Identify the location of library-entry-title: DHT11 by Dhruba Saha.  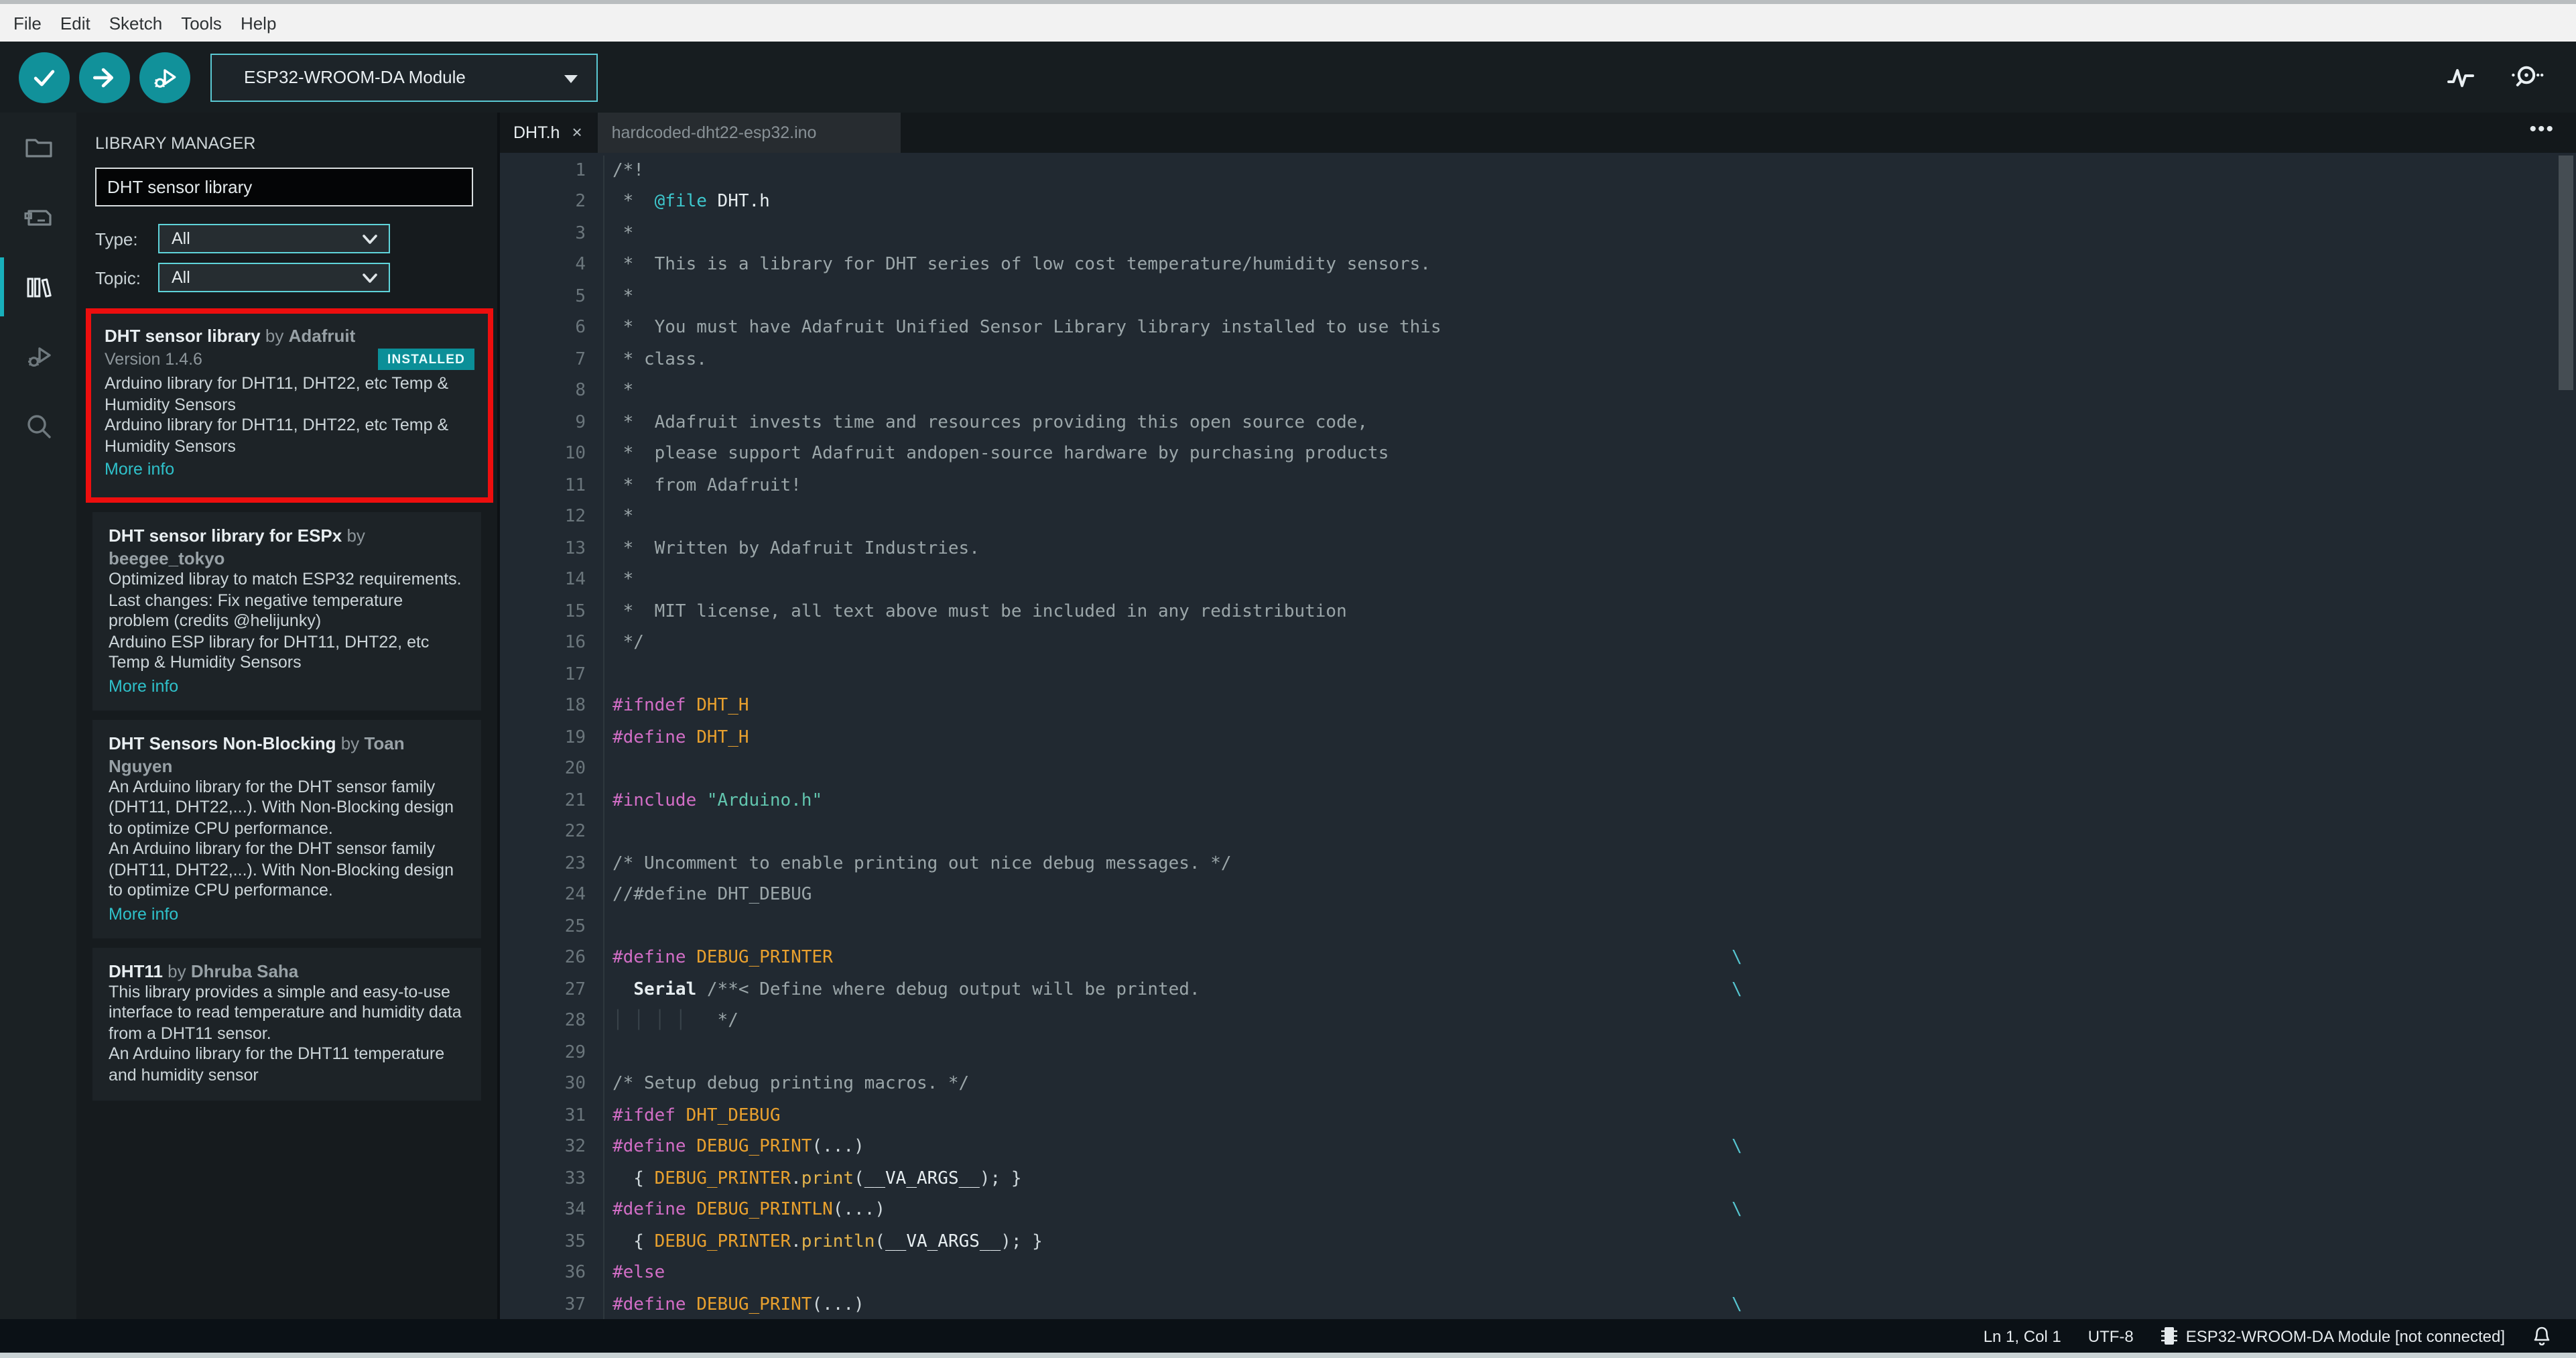
(204, 971).